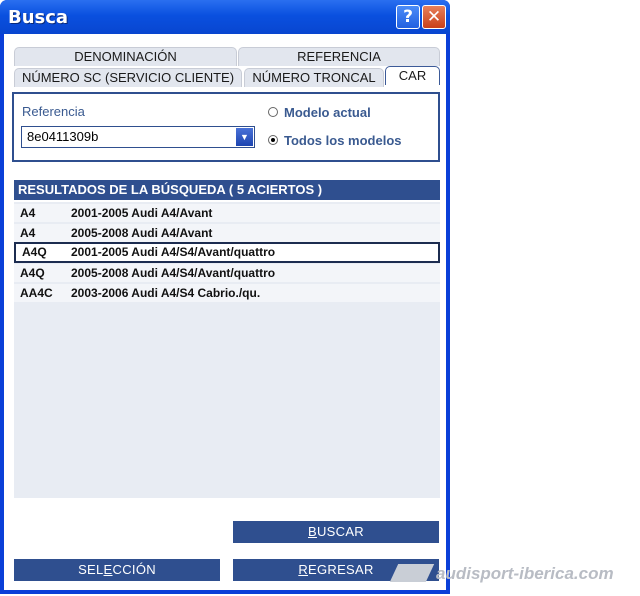  Describe the element at coordinates (128, 77) in the screenshot. I see `tab-numero-sc: NÚMERO SC (SERVICIO CLIENTE)` at that location.